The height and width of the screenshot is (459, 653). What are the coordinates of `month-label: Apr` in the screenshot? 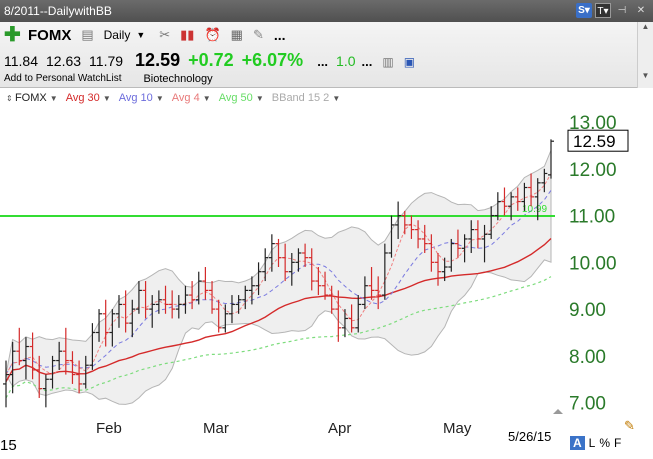 It's located at (339, 428).